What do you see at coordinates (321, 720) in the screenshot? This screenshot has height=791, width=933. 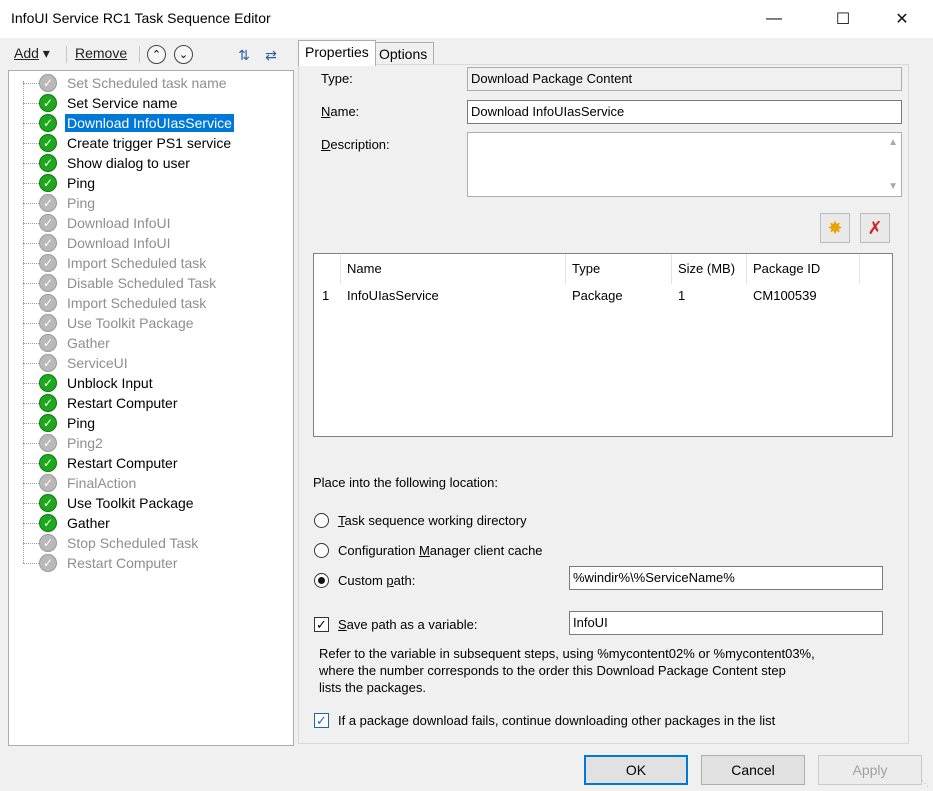 I see `continue-download-checkbox: ✓` at bounding box center [321, 720].